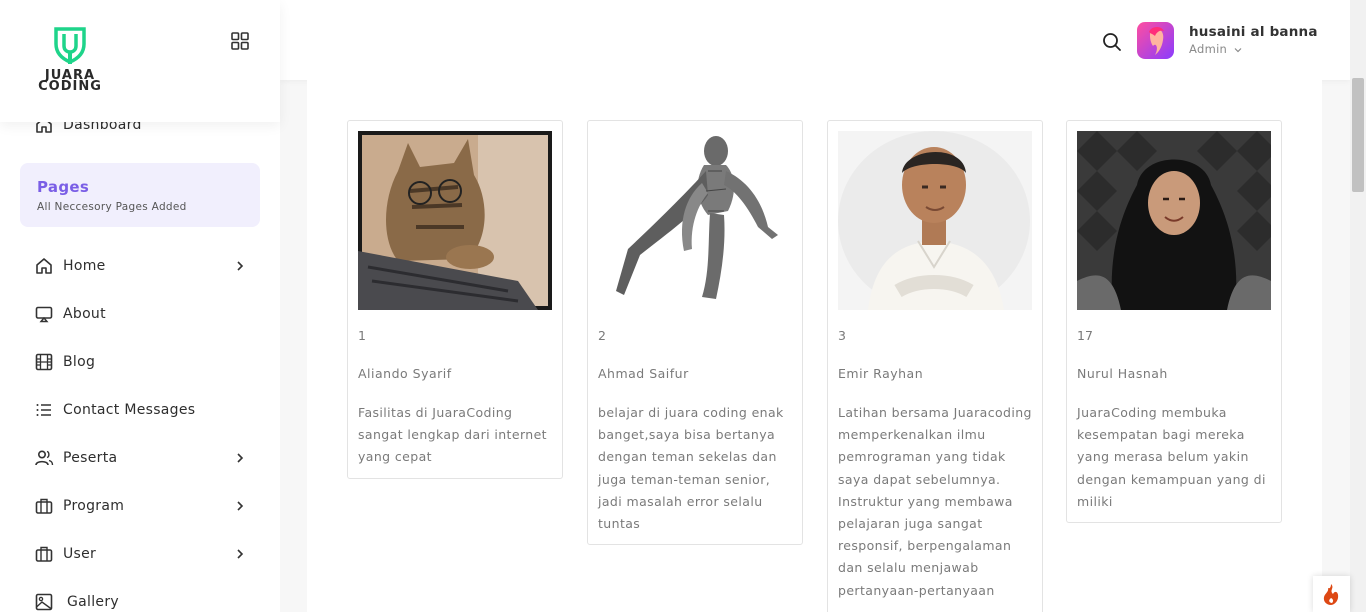 The height and width of the screenshot is (612, 1366). What do you see at coordinates (643, 373) in the screenshot?
I see `testimonial-name: Ahmad Saifur` at bounding box center [643, 373].